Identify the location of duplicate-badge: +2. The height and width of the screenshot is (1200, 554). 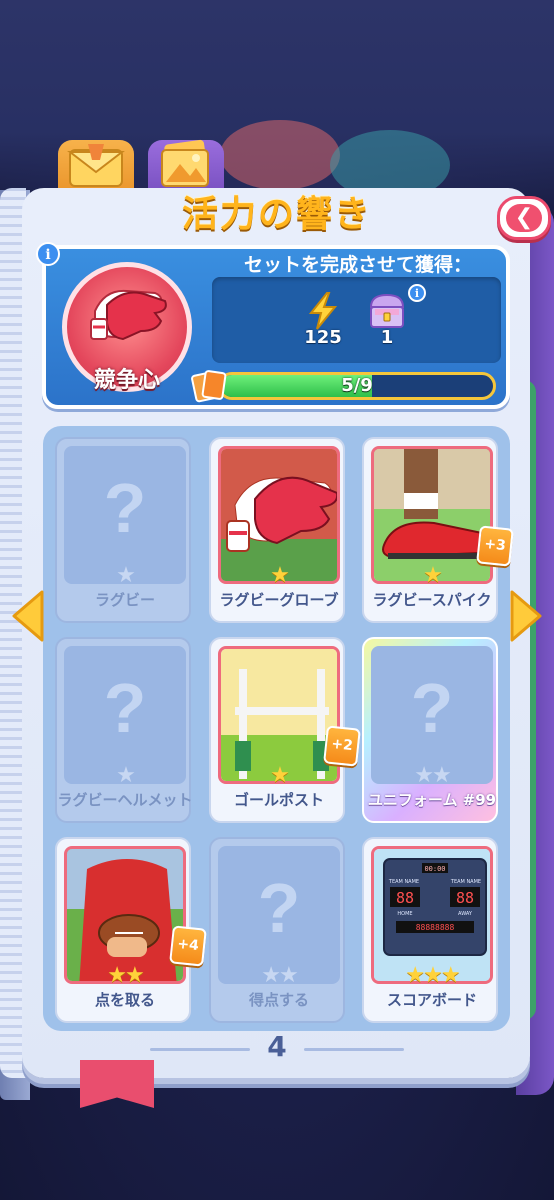
(342, 746).